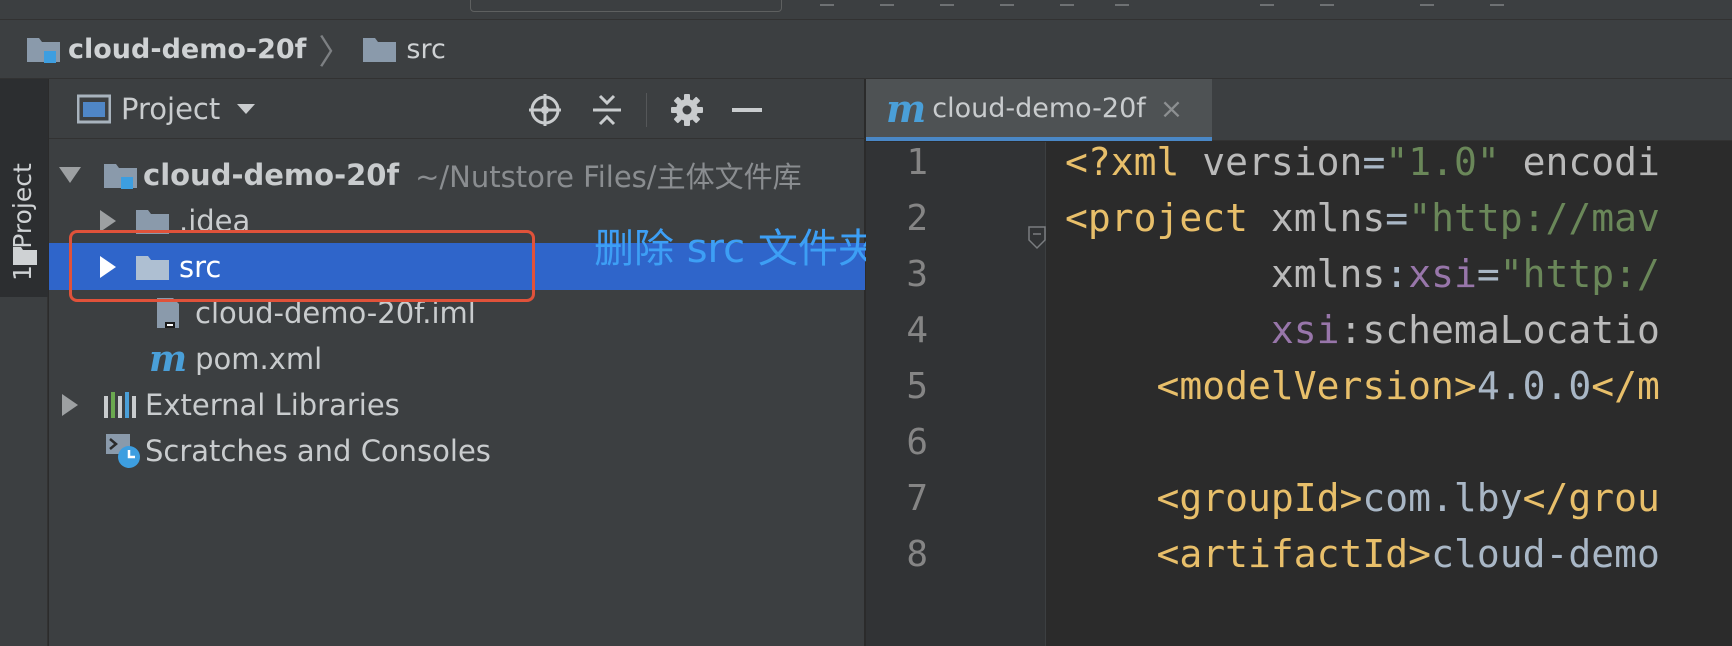 Image resolution: width=1732 pixels, height=646 pixels. I want to click on code-token: <groupId>, so click(1259, 498).